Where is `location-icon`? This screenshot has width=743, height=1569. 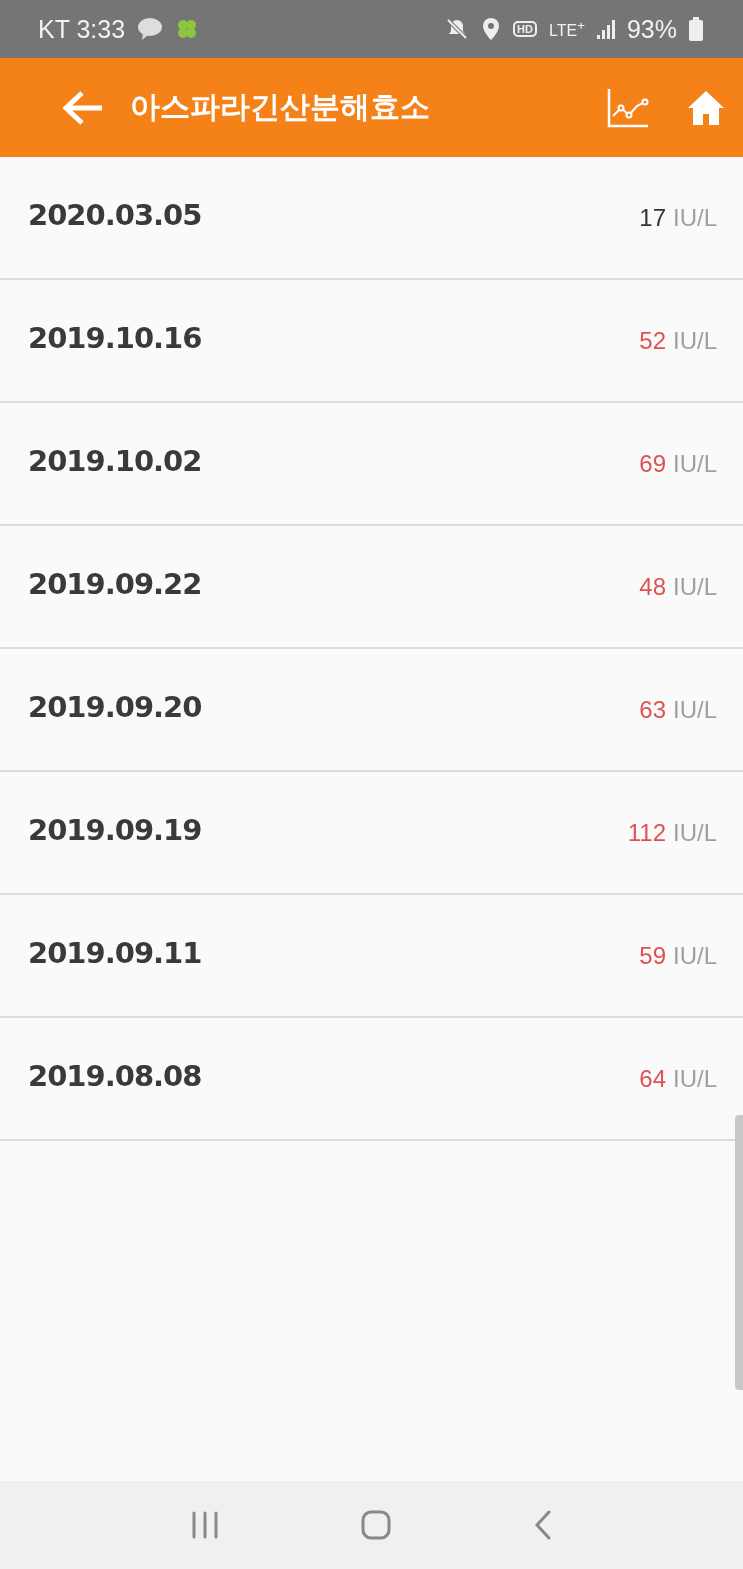 location-icon is located at coordinates (491, 29).